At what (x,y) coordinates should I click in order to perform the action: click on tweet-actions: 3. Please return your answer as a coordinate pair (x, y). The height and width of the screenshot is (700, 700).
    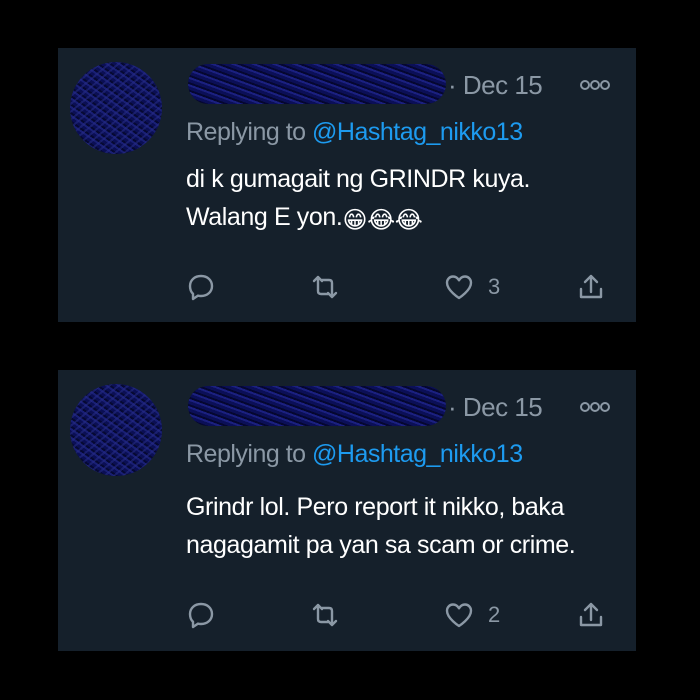
    Looking at the image, I should click on (406, 287).